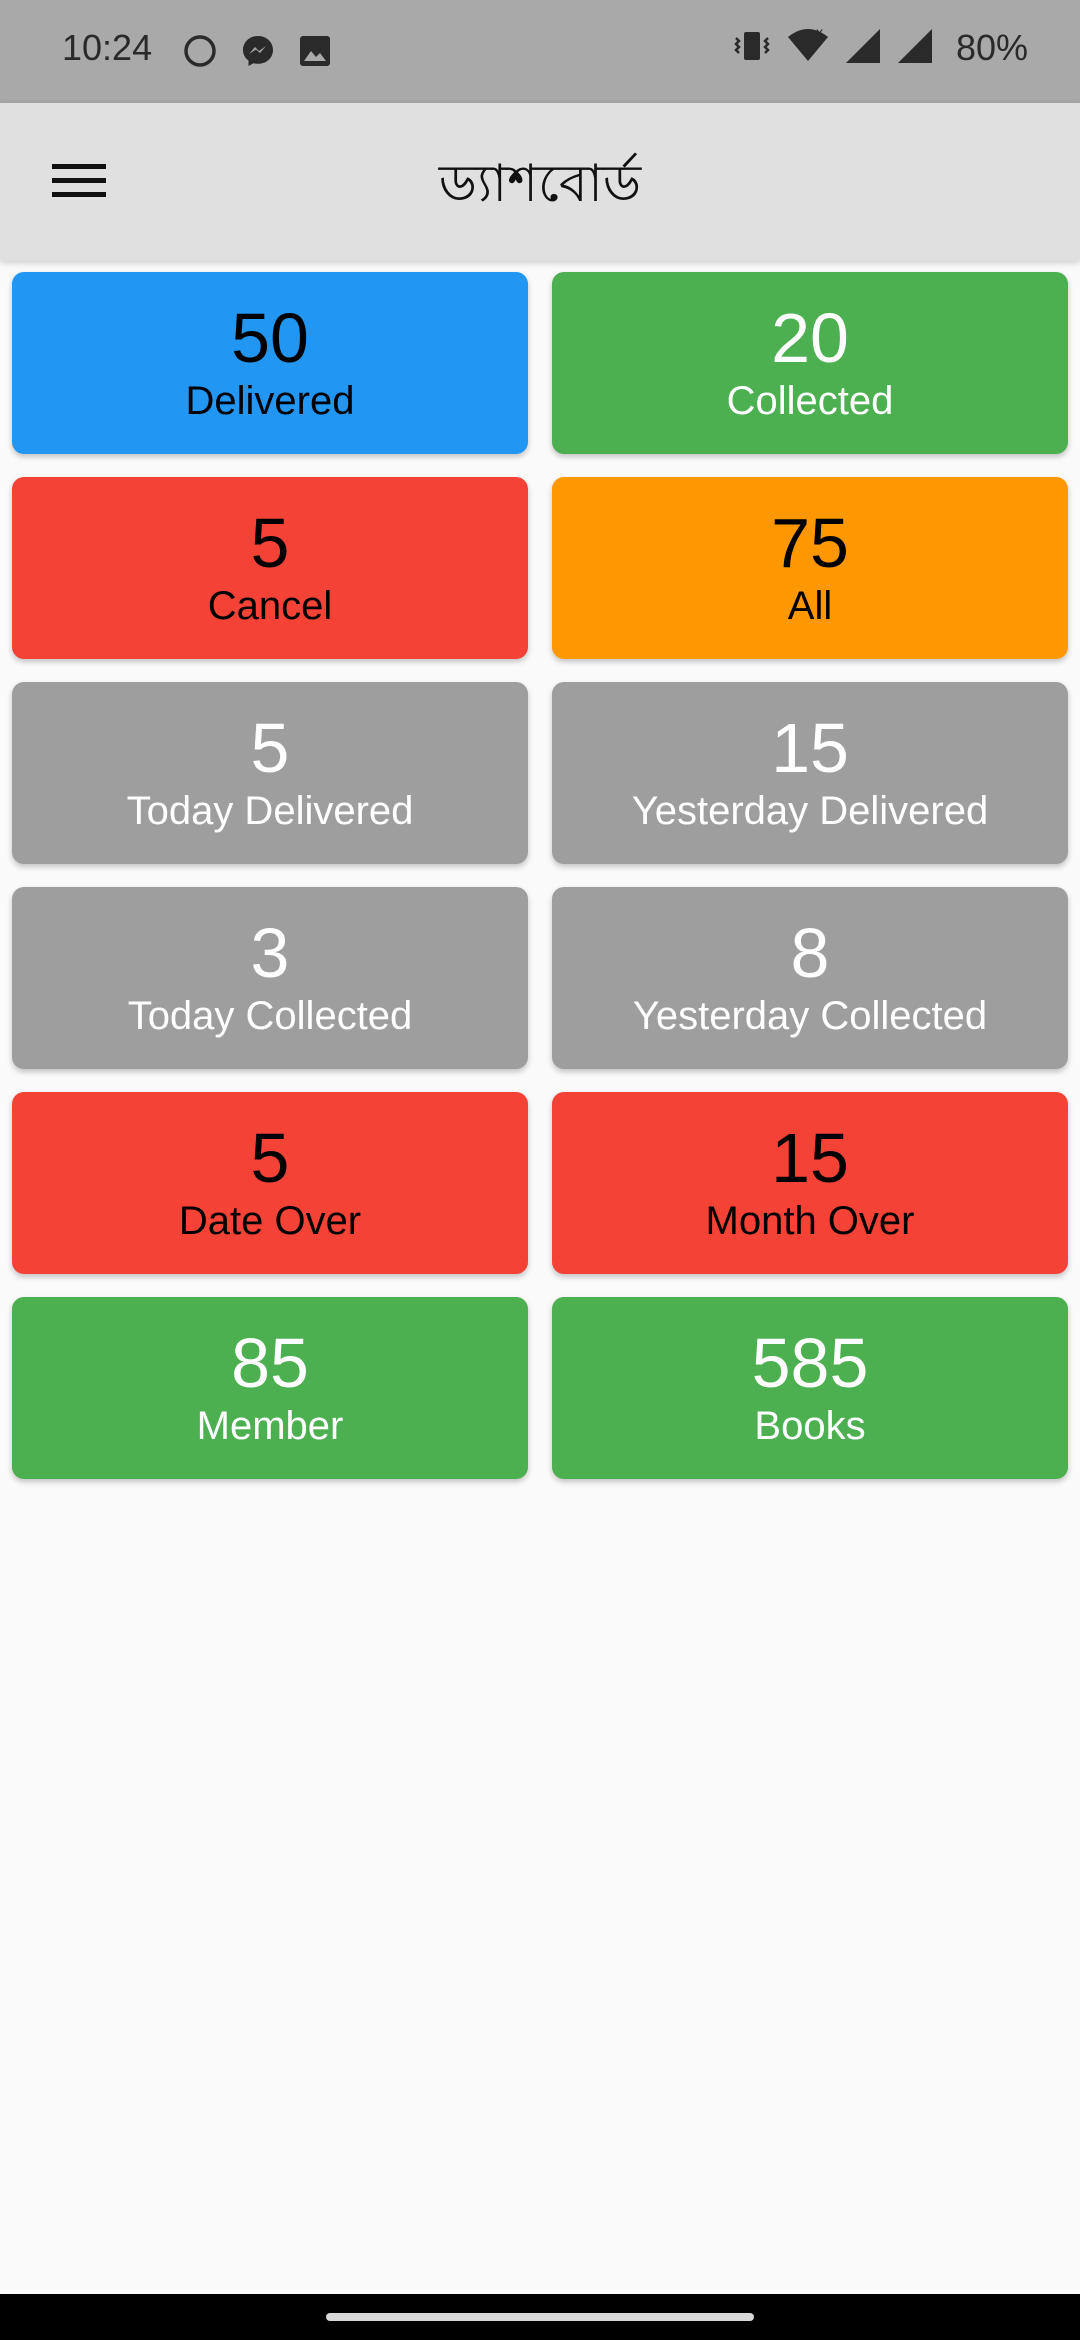 This screenshot has height=2340, width=1080. Describe the element at coordinates (810, 543) in the screenshot. I see `card-value: 75` at that location.